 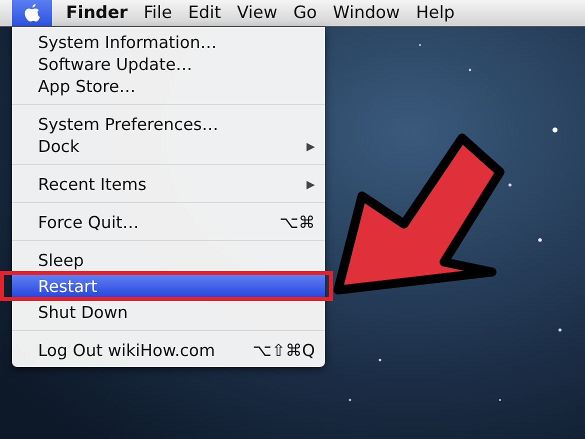 I want to click on menu-item: Restart, so click(x=168, y=286).